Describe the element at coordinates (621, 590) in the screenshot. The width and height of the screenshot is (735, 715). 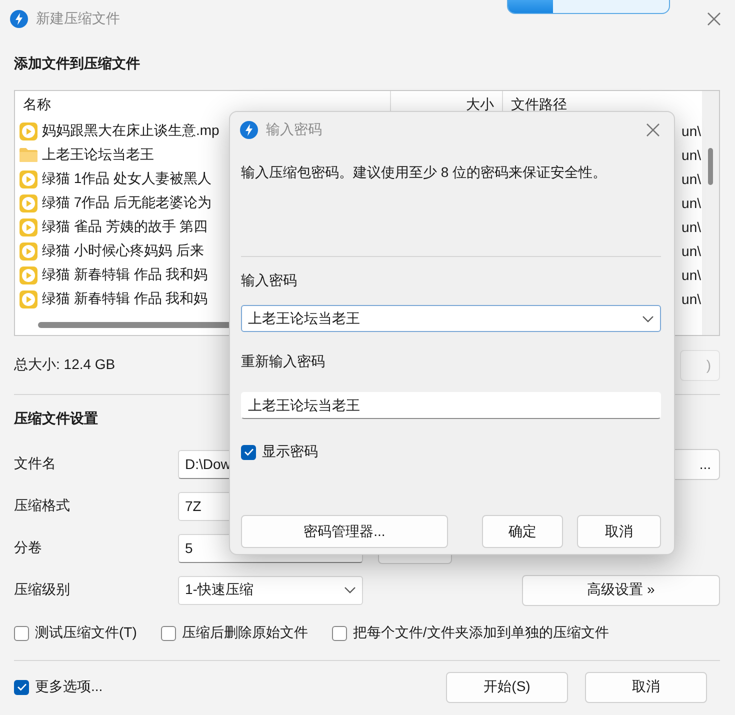
I see `advanced-settings-button: 高级设置 »` at that location.